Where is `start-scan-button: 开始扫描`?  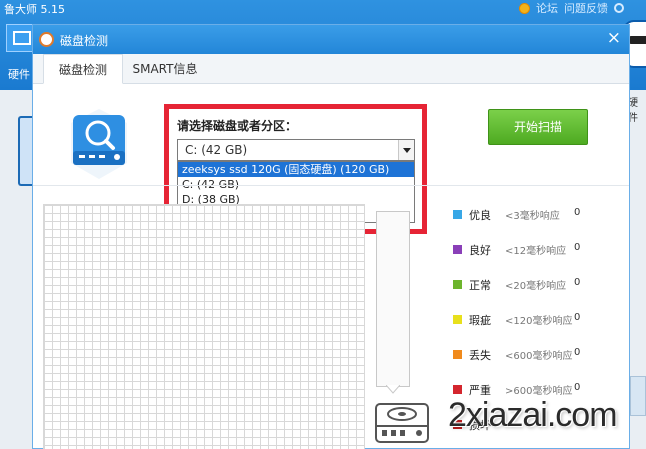 start-scan-button: 开始扫描 is located at coordinates (538, 127).